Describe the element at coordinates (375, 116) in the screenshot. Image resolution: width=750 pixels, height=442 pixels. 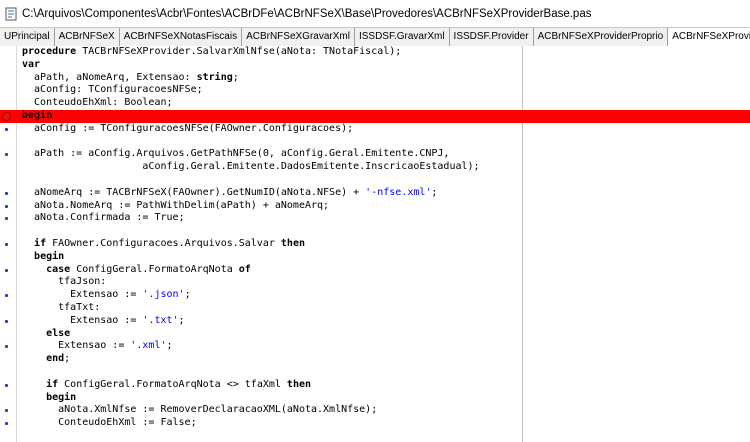
I see `breakpoint-line: begin` at that location.